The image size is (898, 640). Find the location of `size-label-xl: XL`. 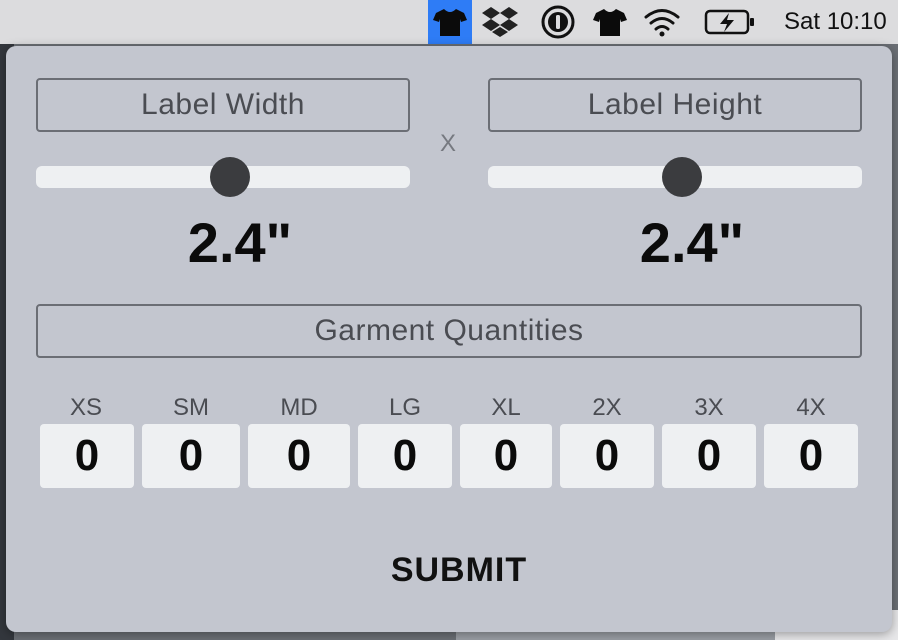

size-label-xl: XL is located at coordinates (506, 407).